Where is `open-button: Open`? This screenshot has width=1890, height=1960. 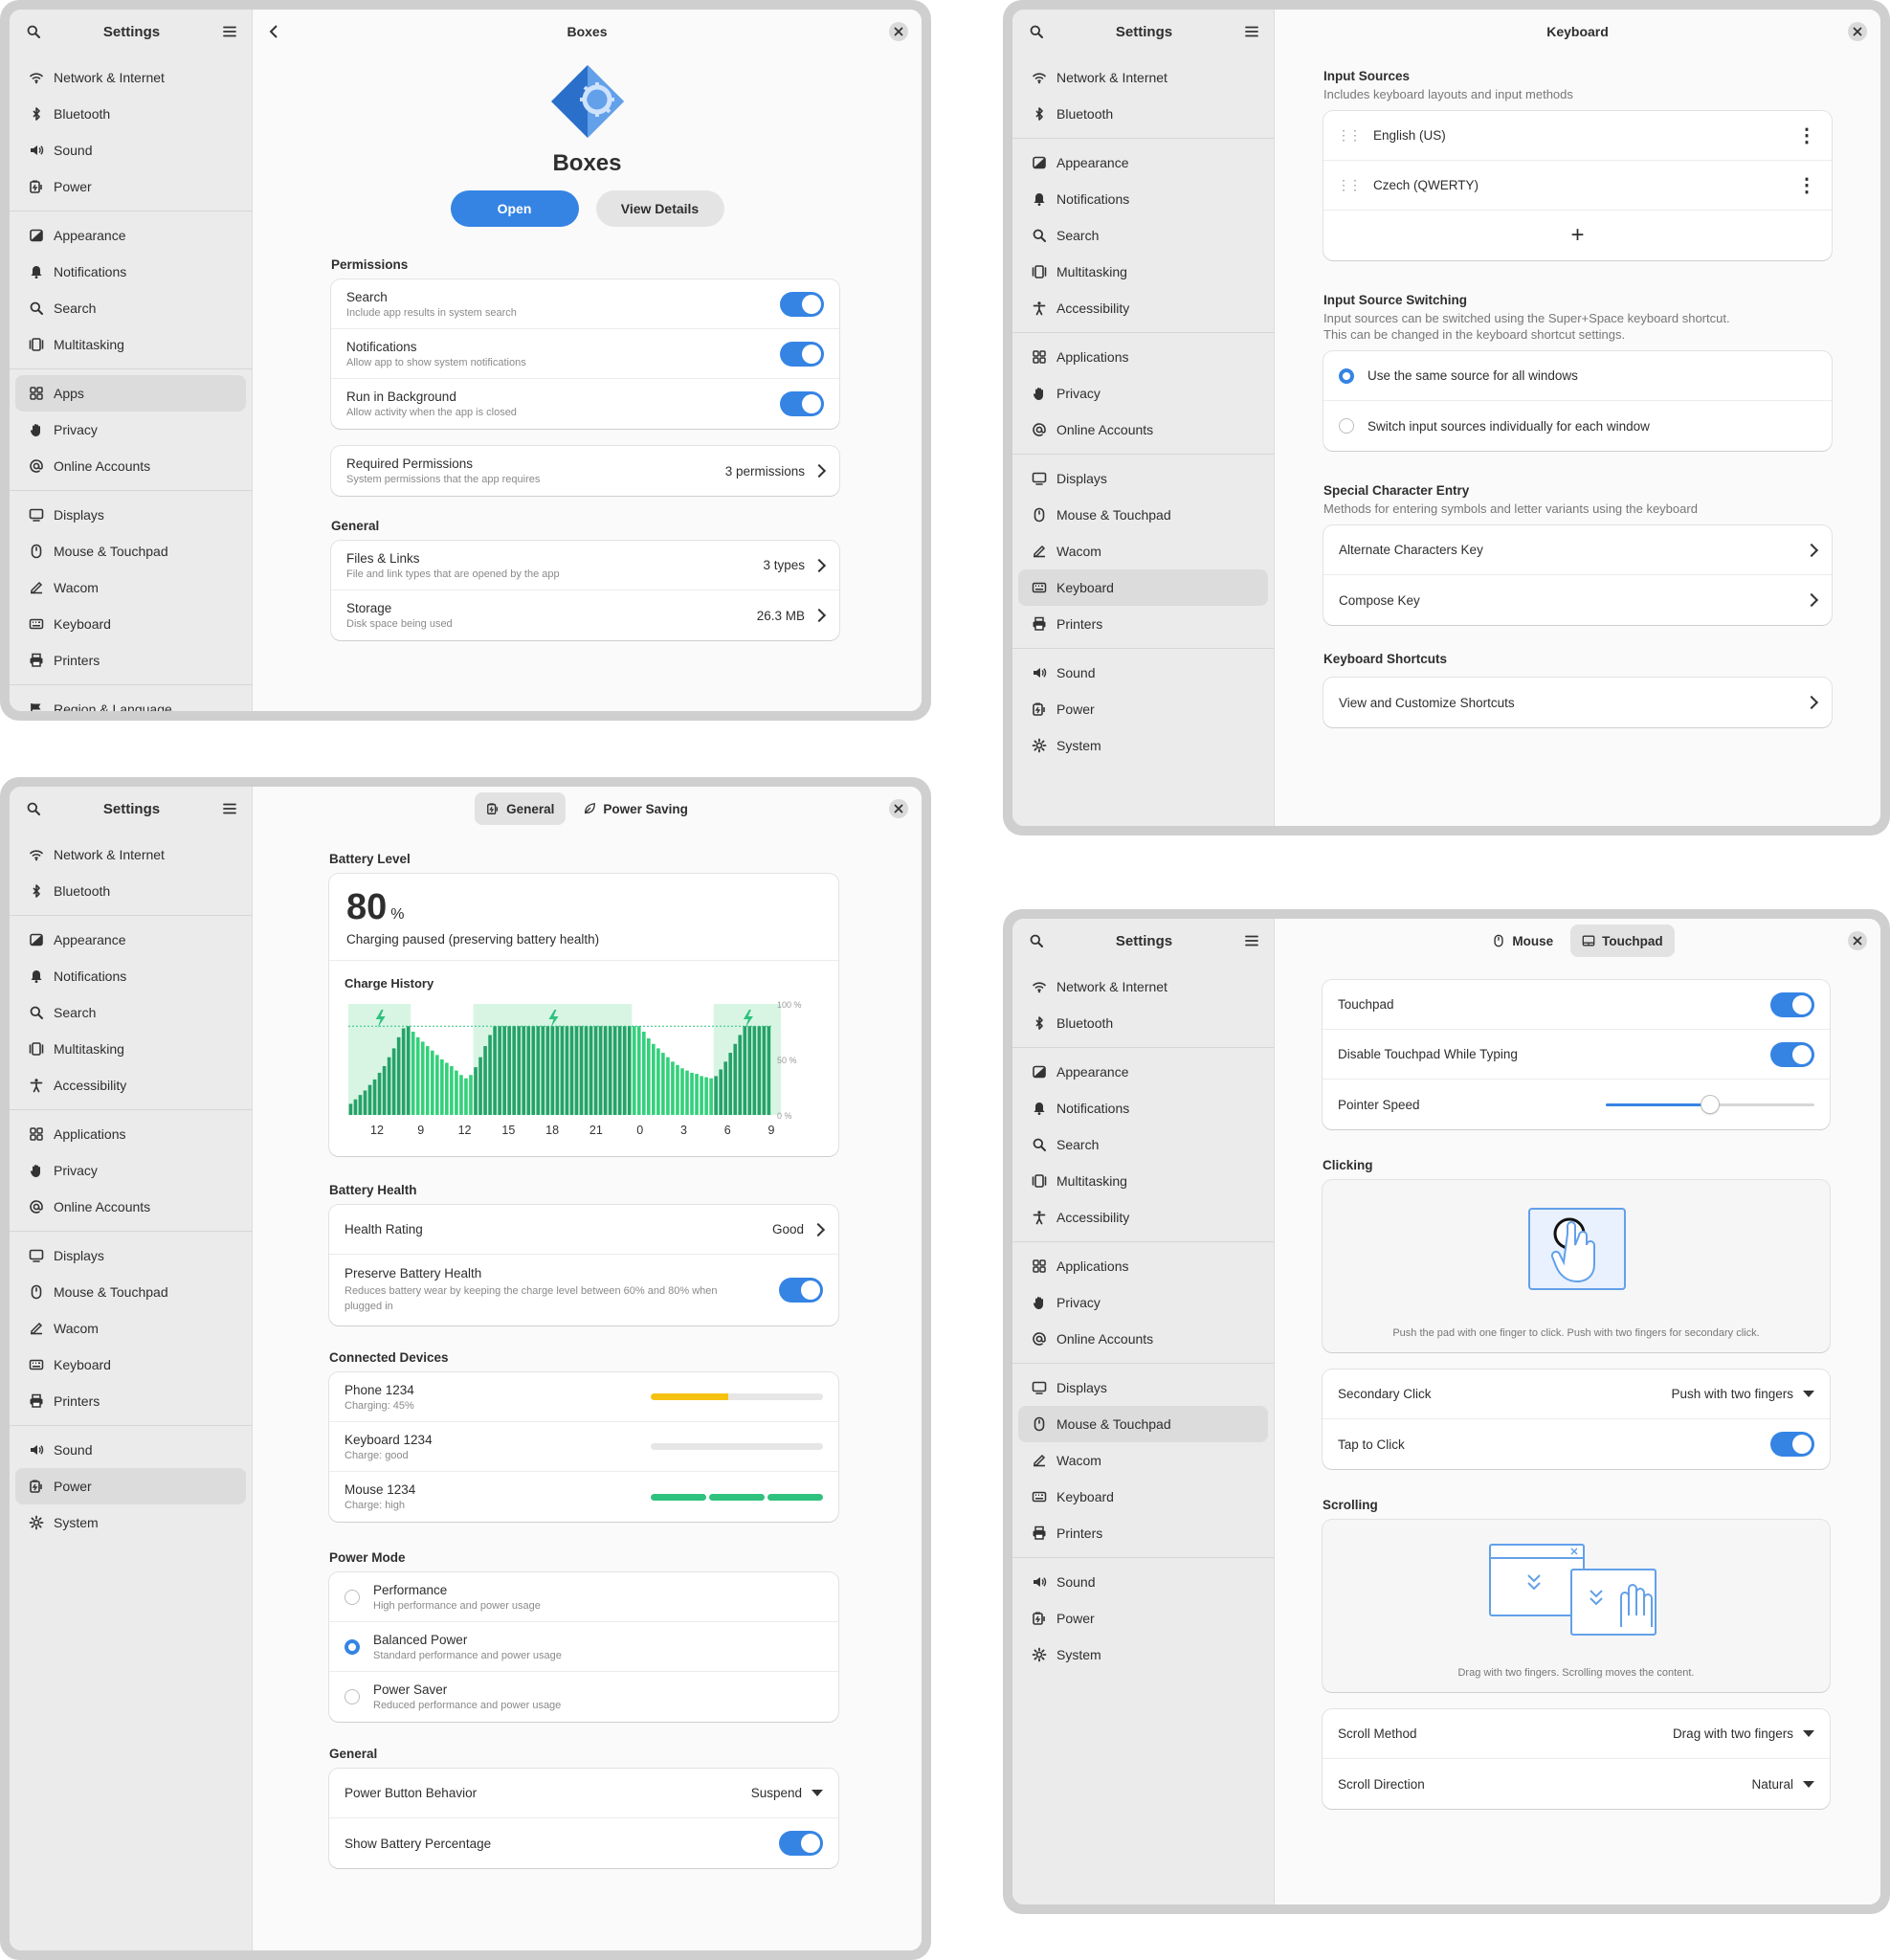
open-button: Open is located at coordinates (514, 209).